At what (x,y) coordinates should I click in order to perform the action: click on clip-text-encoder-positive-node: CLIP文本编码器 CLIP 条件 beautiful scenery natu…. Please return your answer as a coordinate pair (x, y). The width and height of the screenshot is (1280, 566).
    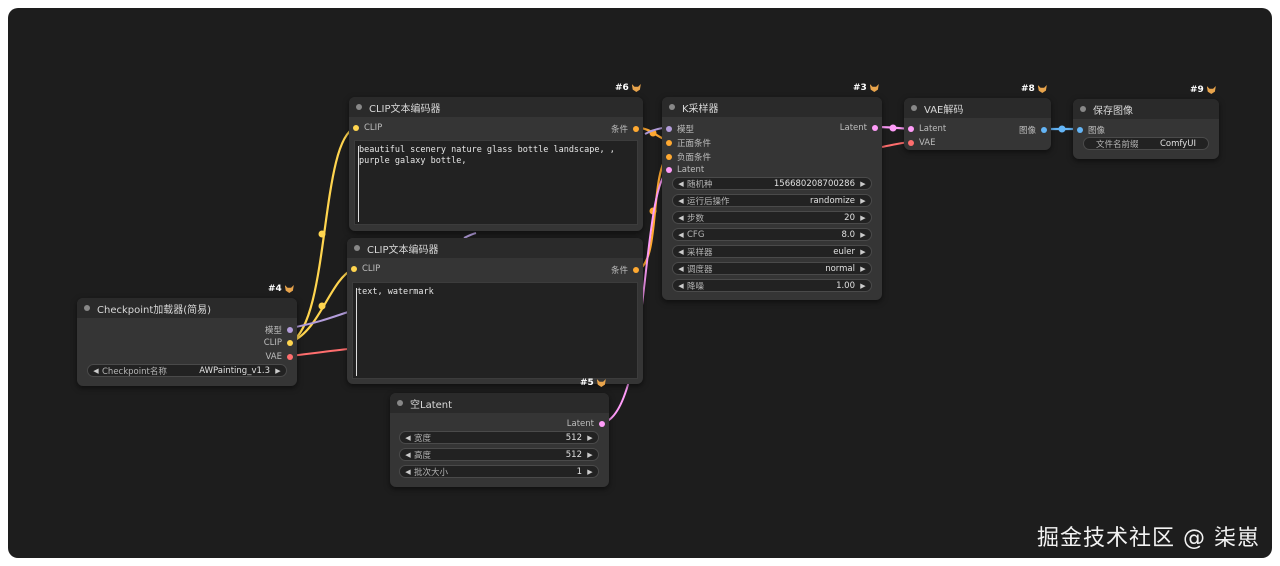
    Looking at the image, I should click on (496, 164).